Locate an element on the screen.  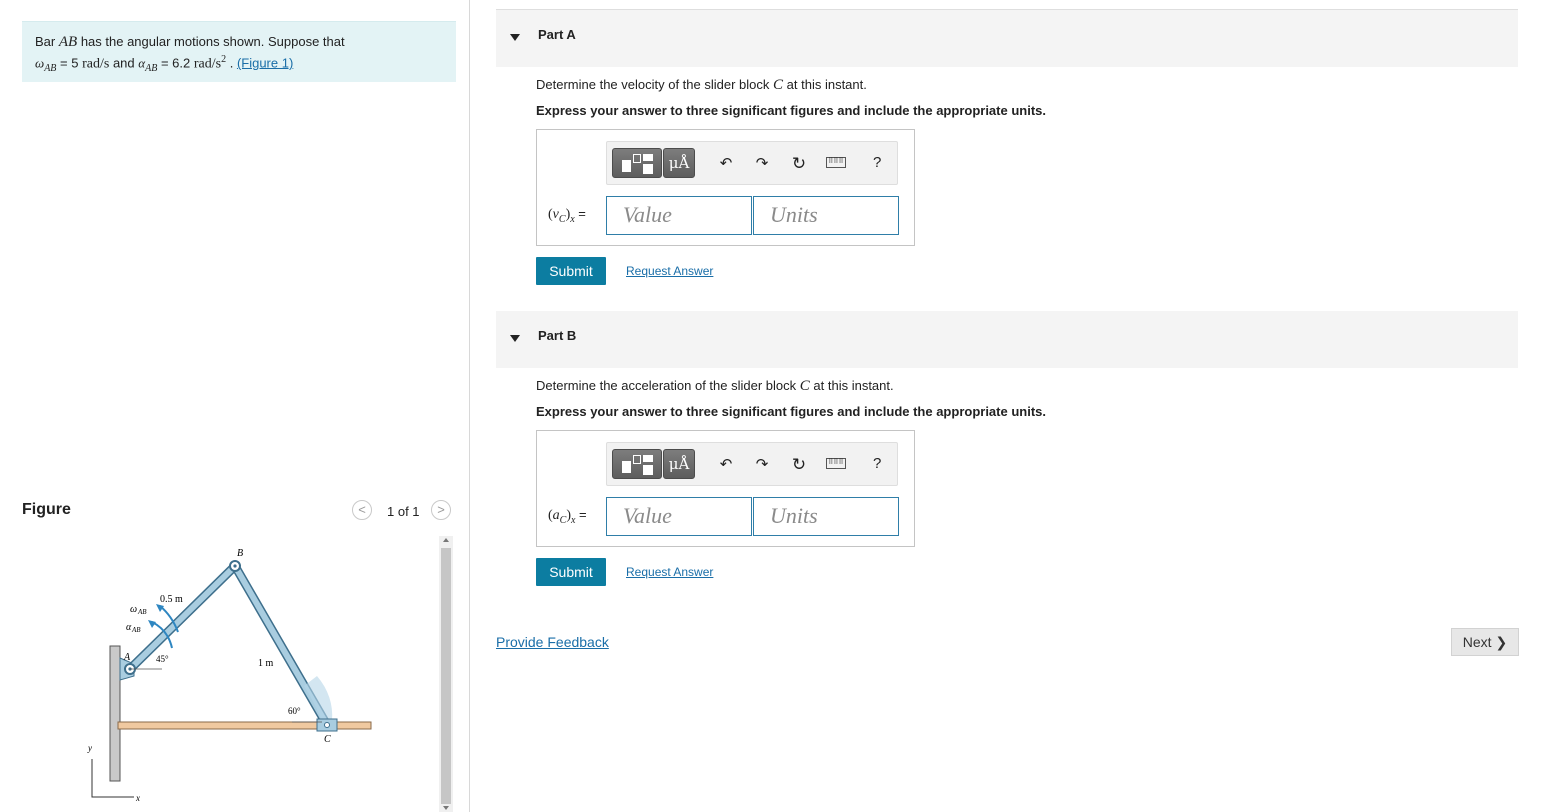
figure-pager: 1 of 1 is located at coordinates (403, 511).